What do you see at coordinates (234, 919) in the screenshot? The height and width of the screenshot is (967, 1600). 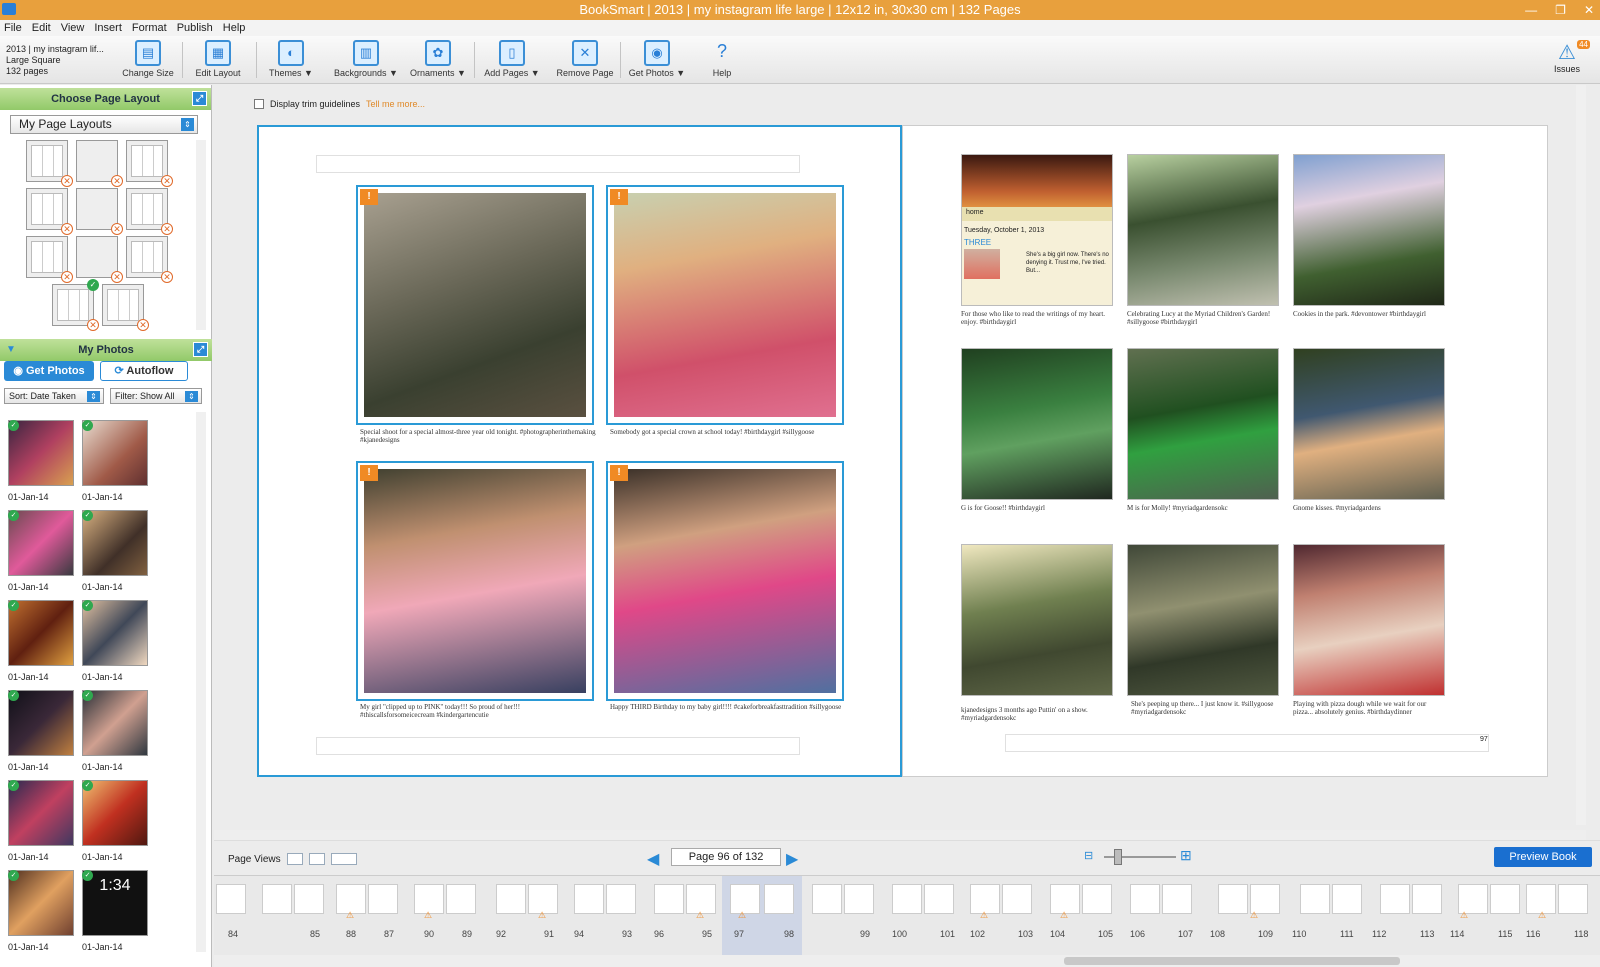 I see `spread-thumb: 8384` at bounding box center [234, 919].